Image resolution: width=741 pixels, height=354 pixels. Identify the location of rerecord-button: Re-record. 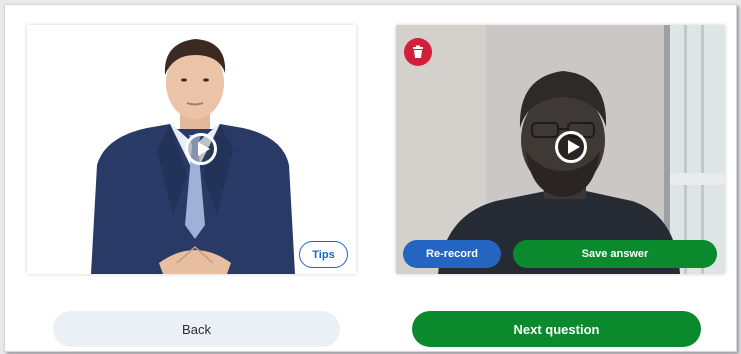
(452, 254).